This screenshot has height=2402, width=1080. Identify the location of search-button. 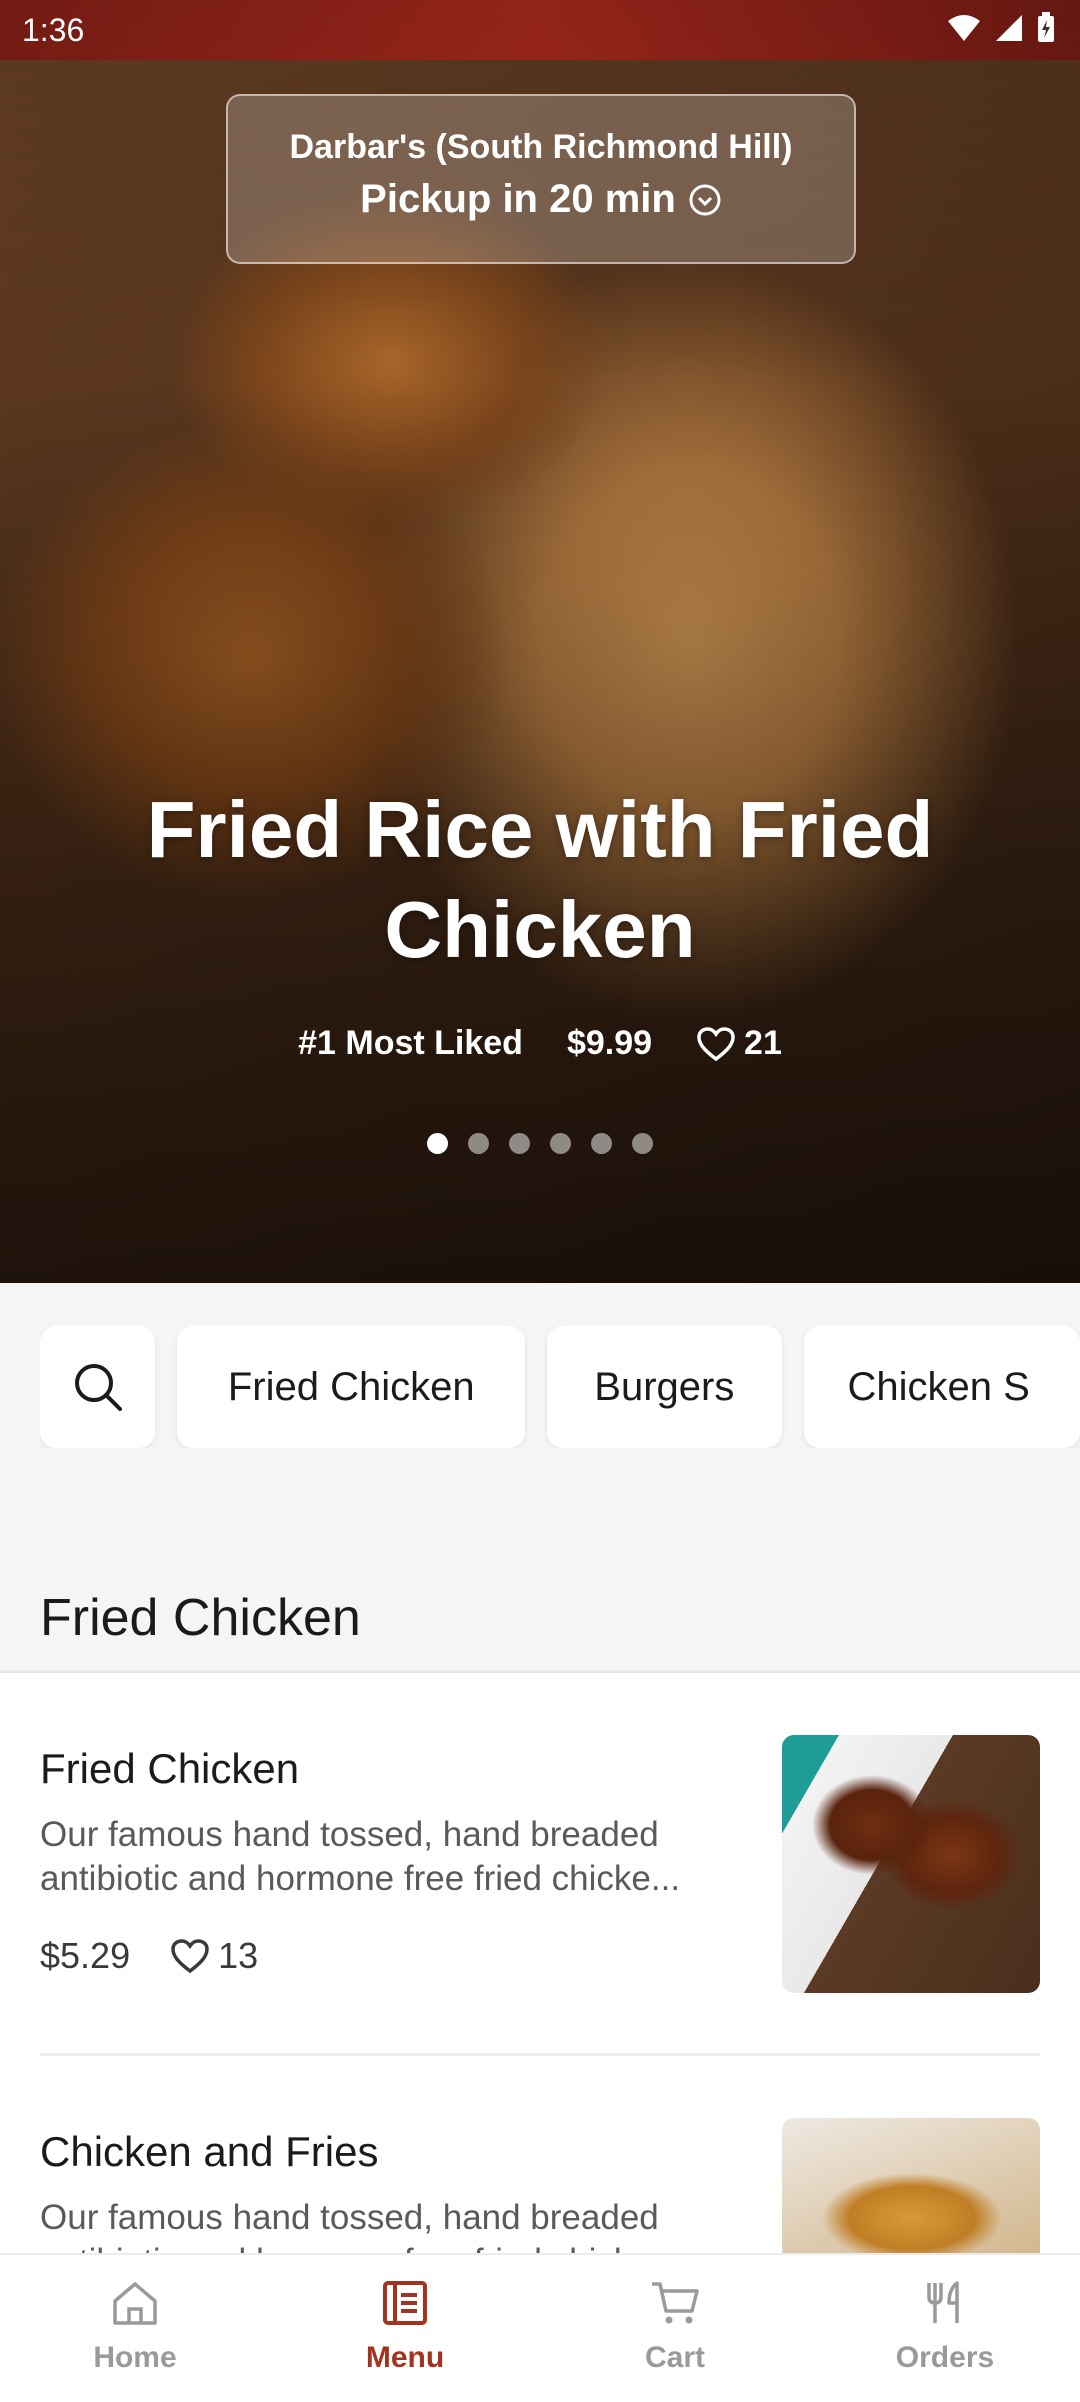
(98, 1387).